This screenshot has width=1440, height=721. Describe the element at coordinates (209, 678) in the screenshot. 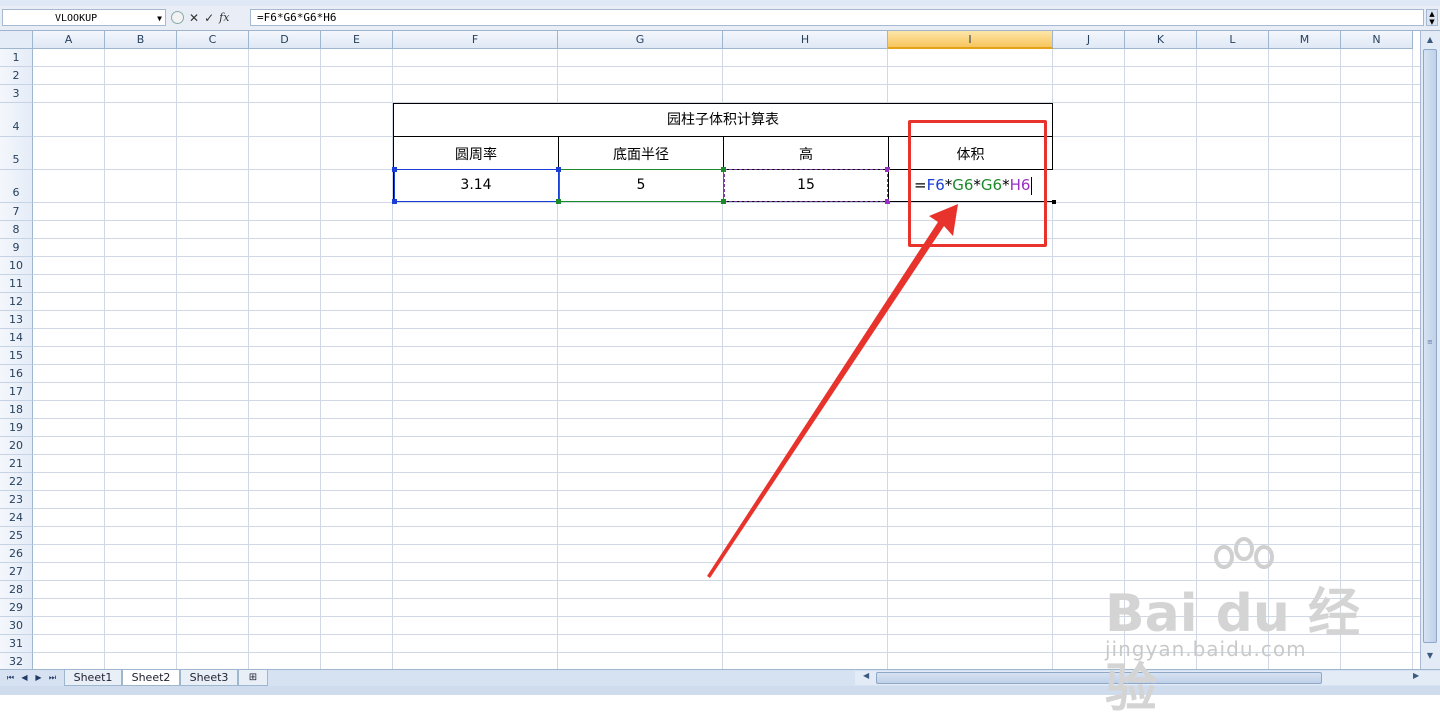

I see `tab-sheet3: Sheet3` at that location.